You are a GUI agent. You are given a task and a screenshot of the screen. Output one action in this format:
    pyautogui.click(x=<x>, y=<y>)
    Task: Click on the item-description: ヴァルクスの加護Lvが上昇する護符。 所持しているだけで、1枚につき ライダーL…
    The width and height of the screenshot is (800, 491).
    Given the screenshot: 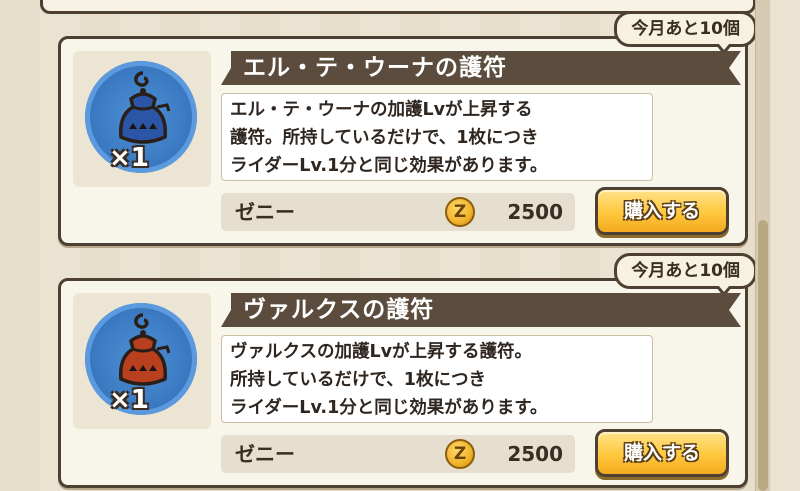 What is the action you would take?
    pyautogui.click(x=437, y=379)
    